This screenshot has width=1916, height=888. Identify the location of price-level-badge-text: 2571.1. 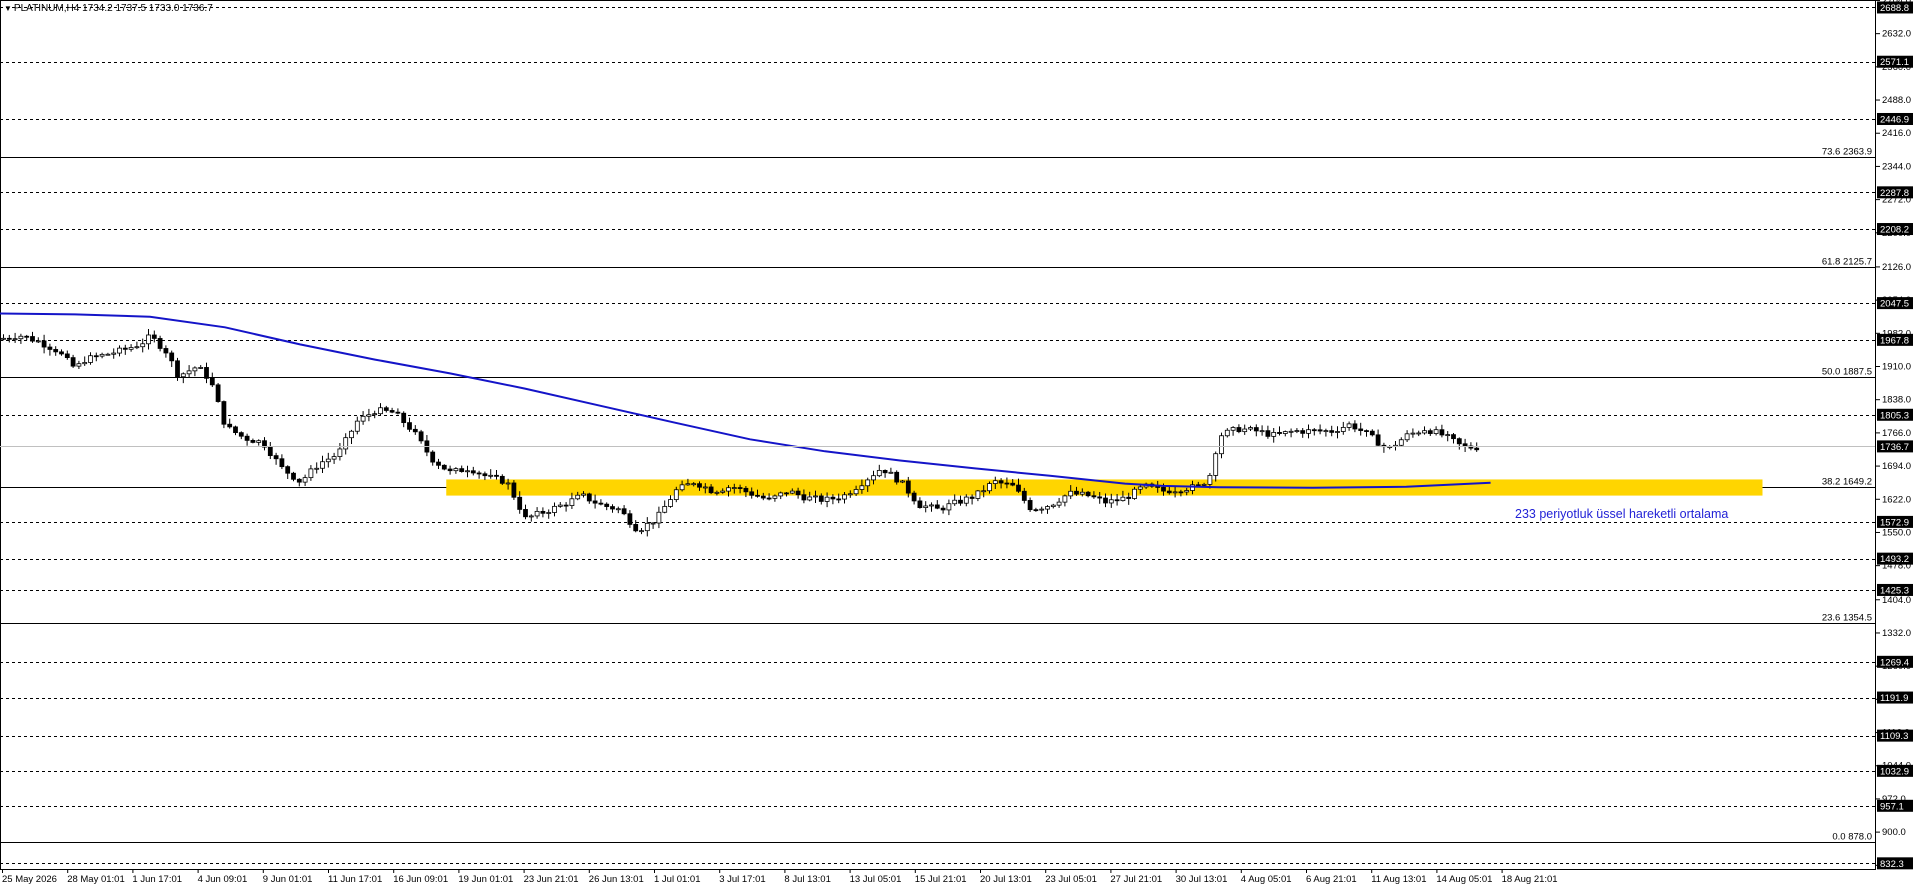
(1894, 62).